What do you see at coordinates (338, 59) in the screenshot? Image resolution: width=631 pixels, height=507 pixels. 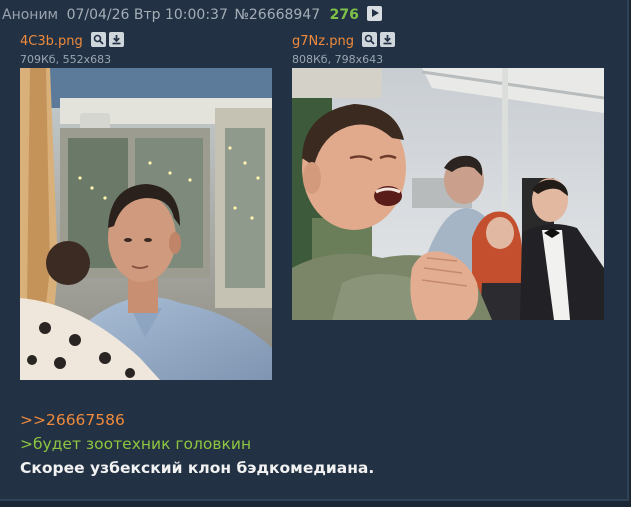 I see `file-meta: 808Кб, 798x643` at bounding box center [338, 59].